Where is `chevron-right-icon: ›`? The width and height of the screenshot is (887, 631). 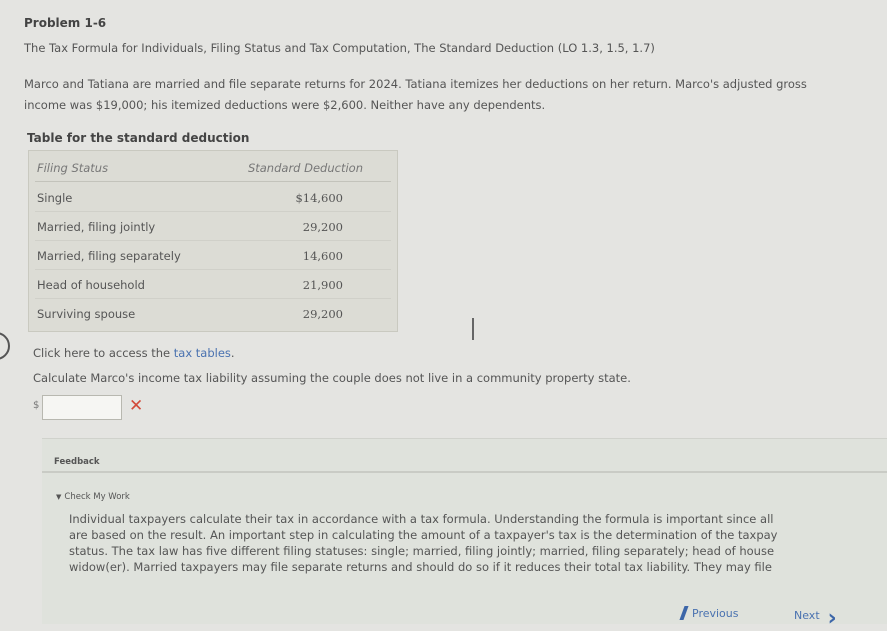 chevron-right-icon: › is located at coordinates (832, 618).